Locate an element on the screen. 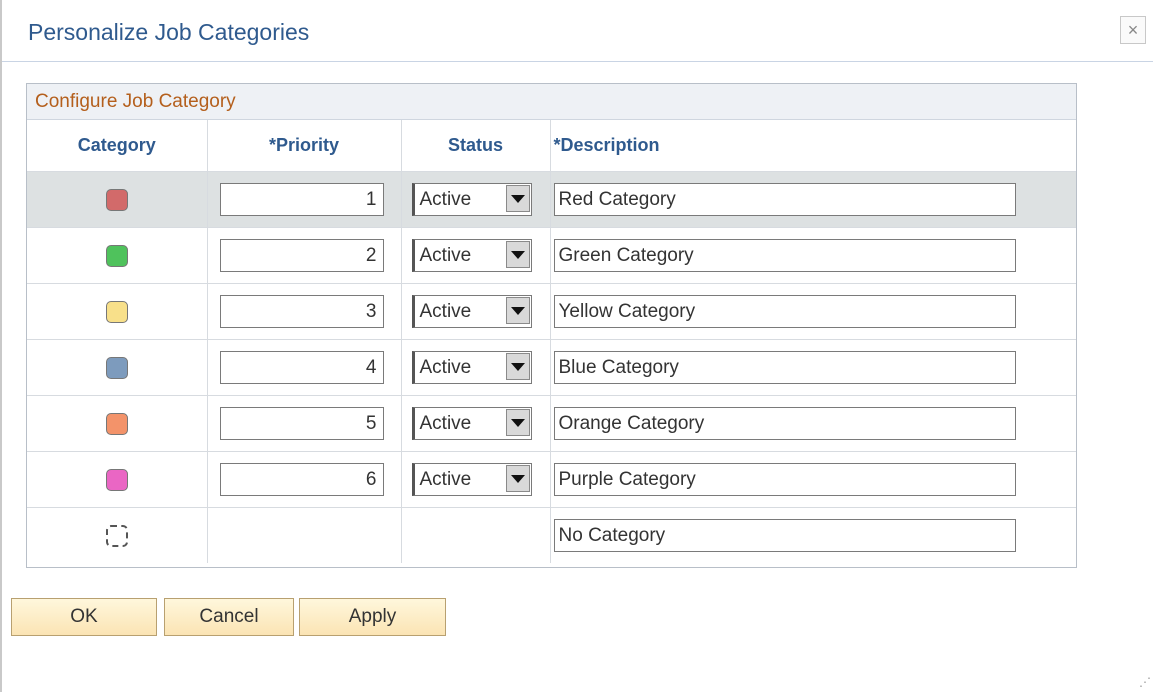  description-cell: Blue Category is located at coordinates (812, 367).